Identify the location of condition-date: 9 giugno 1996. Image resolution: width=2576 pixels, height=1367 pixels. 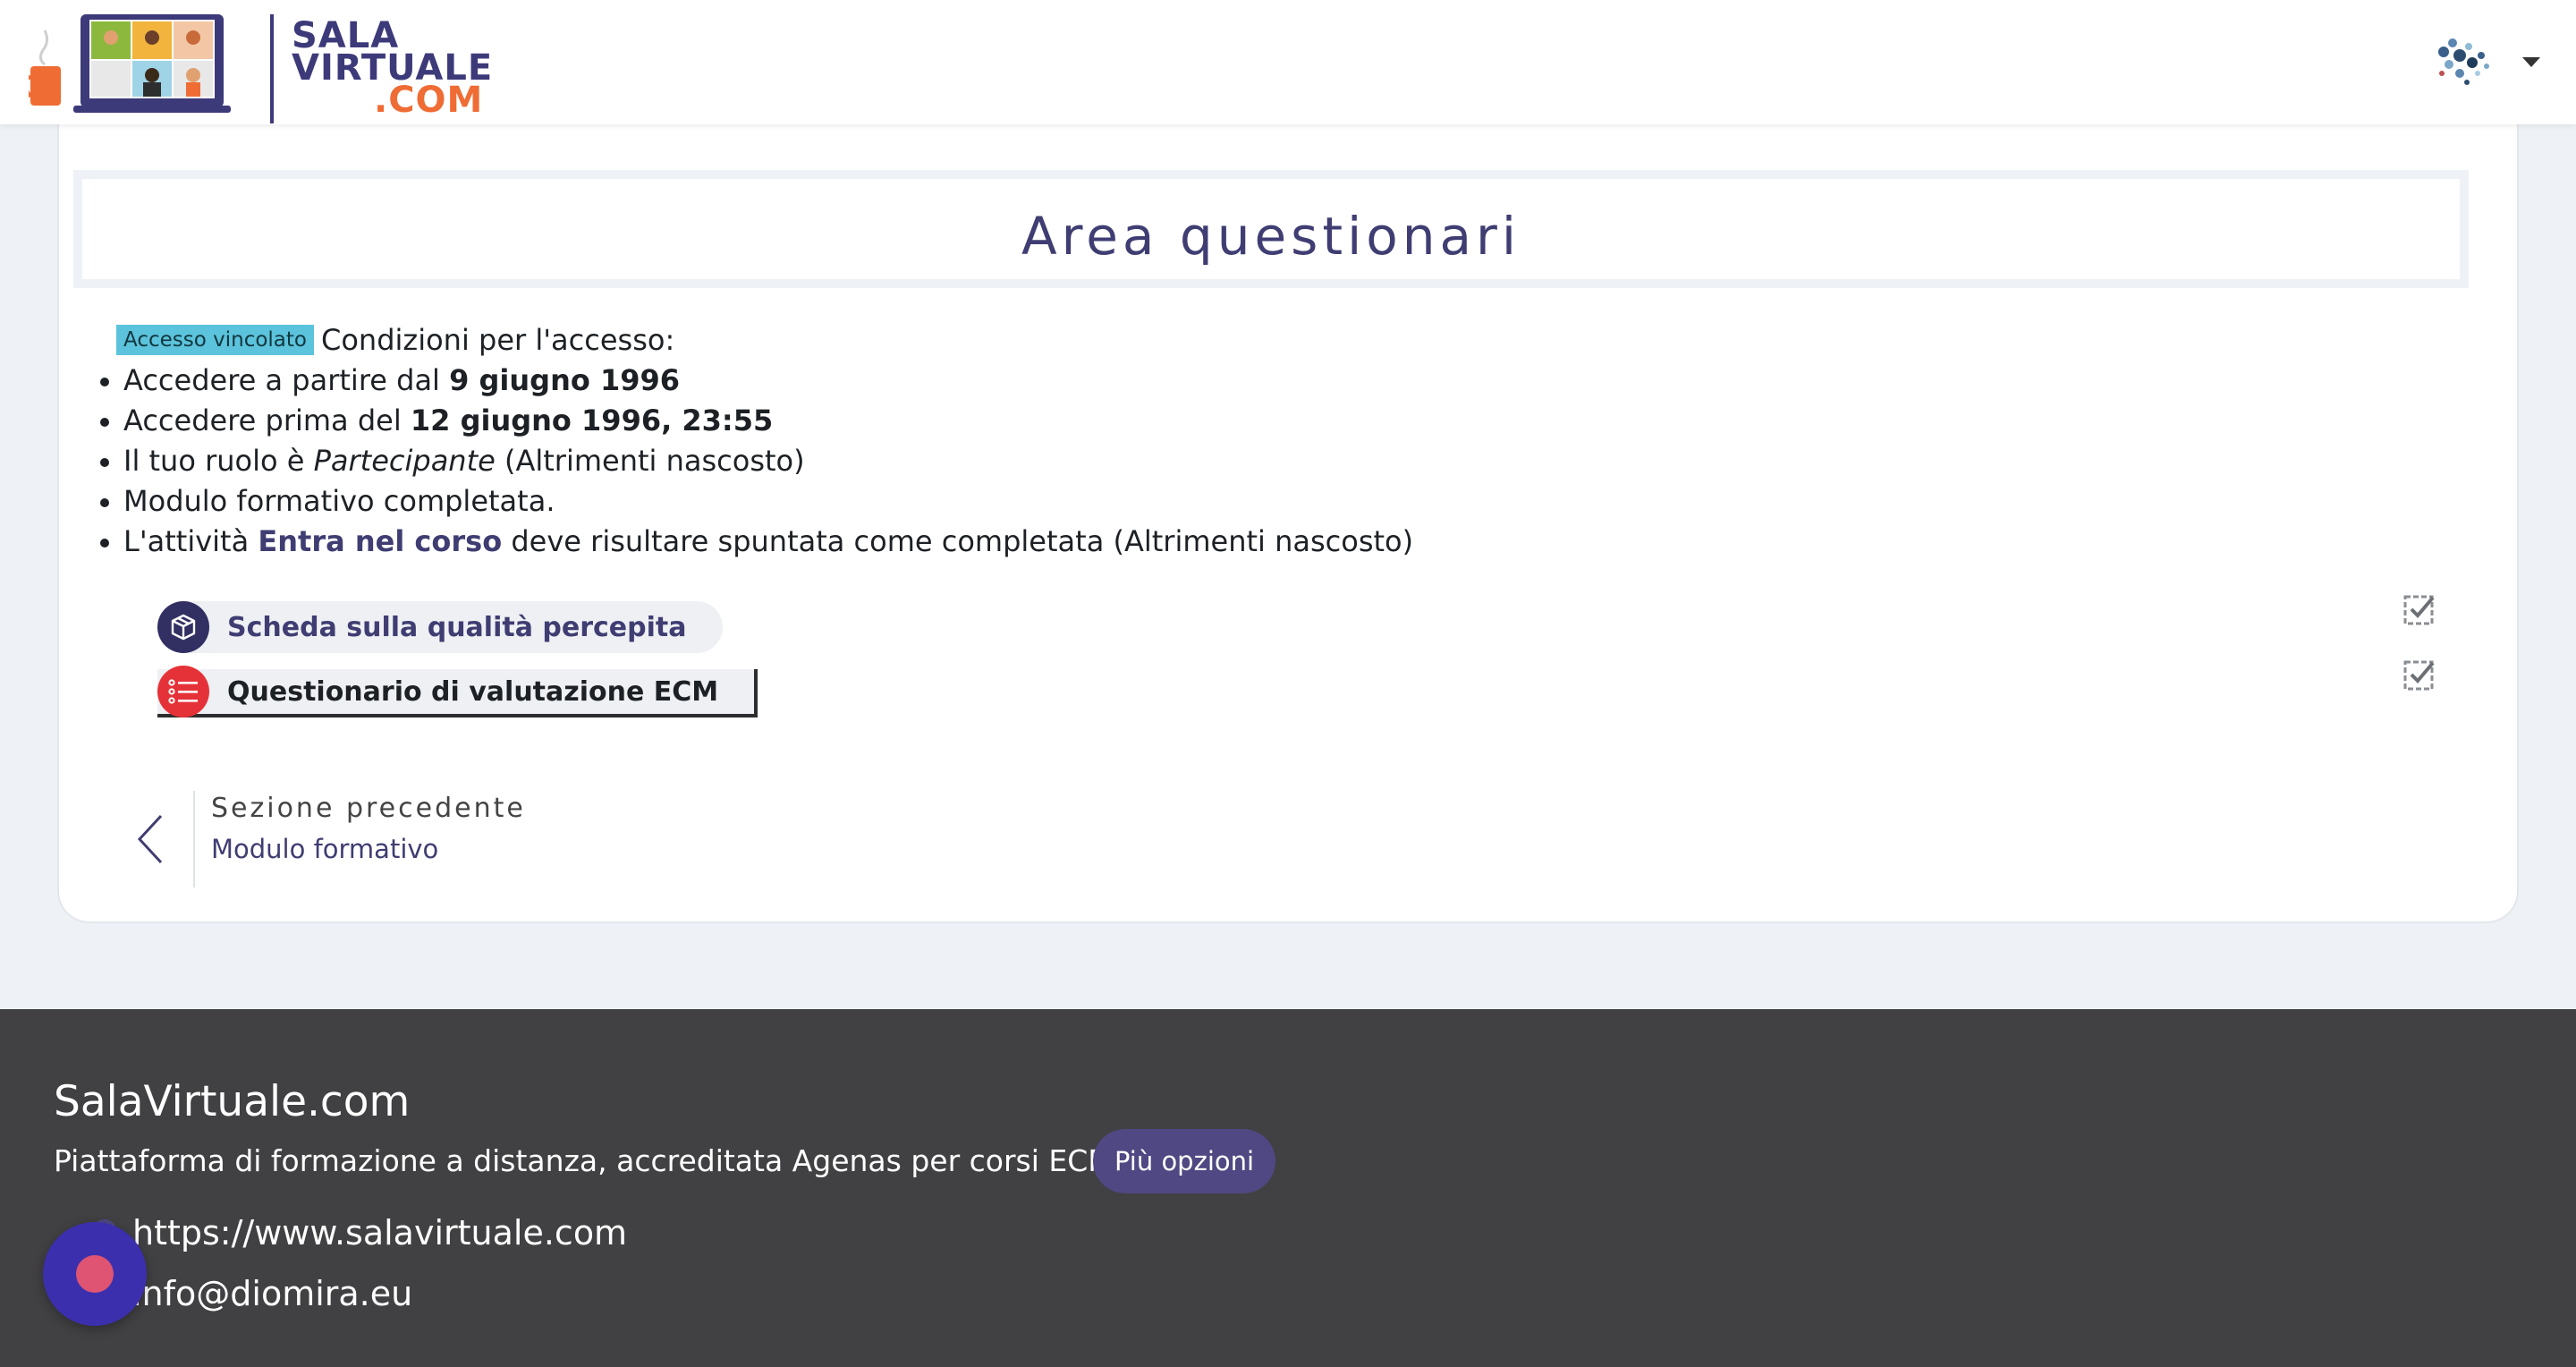
(565, 380).